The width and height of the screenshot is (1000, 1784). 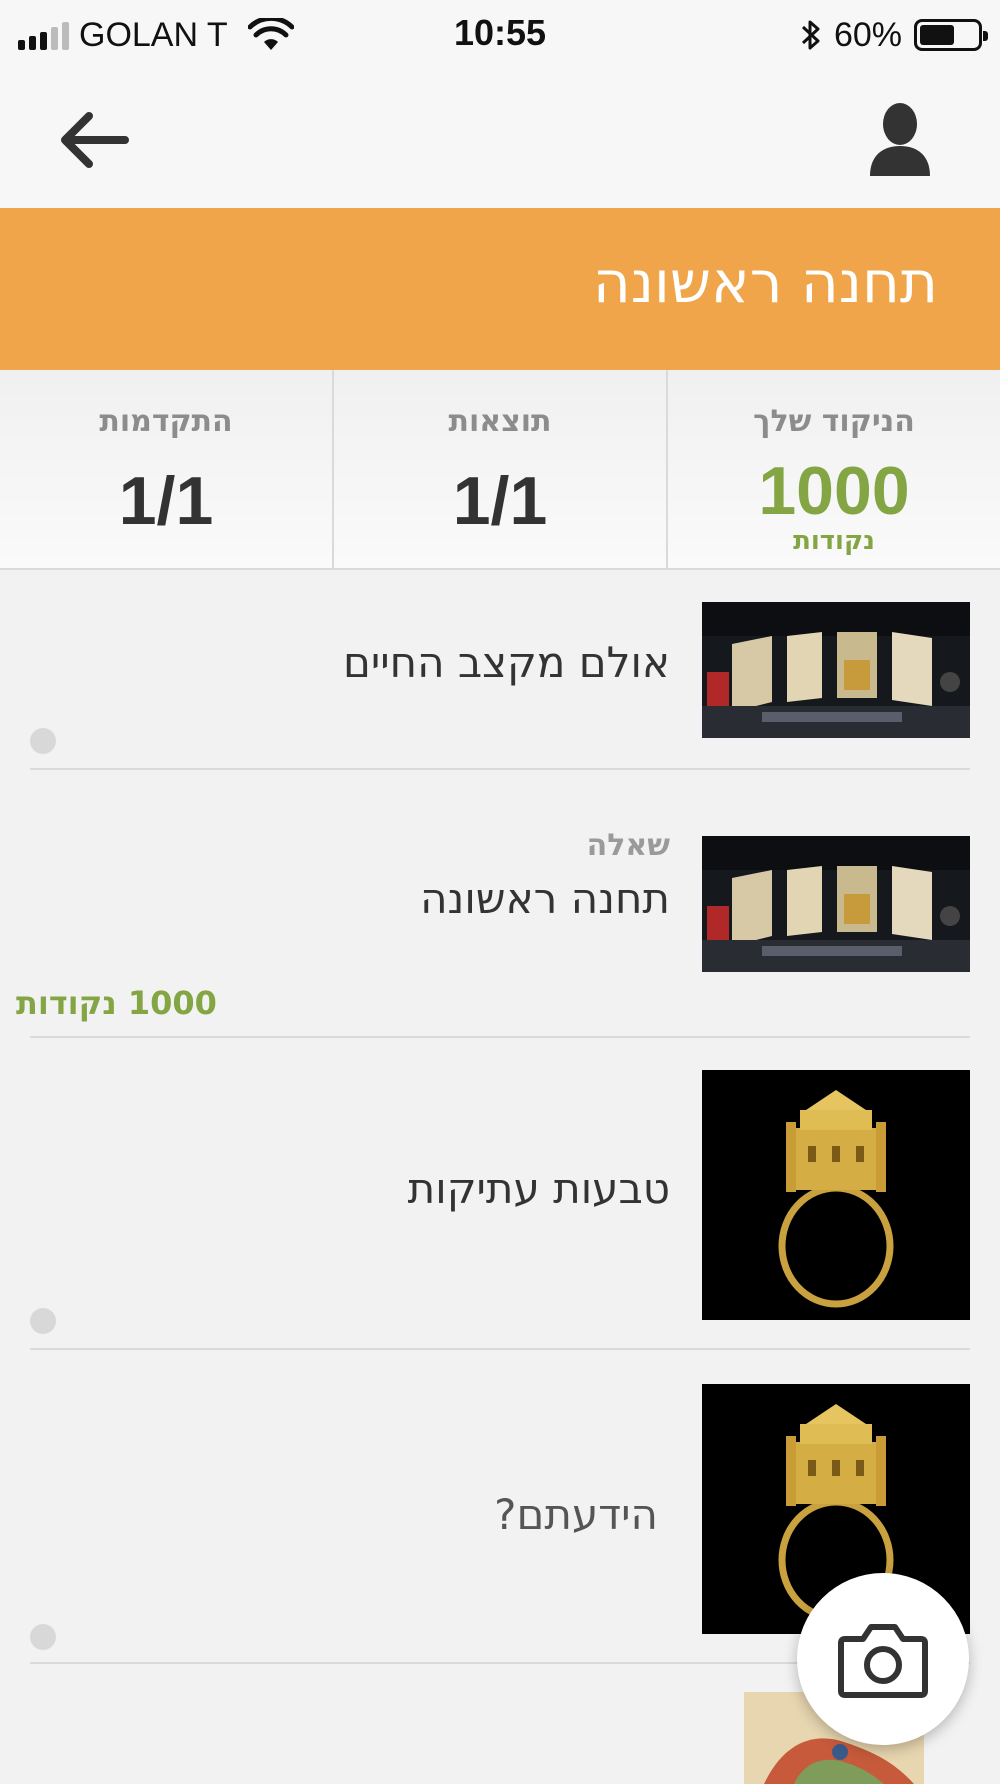 What do you see at coordinates (834, 421) in the screenshot?
I see `stat-label: הניקוד שלך` at bounding box center [834, 421].